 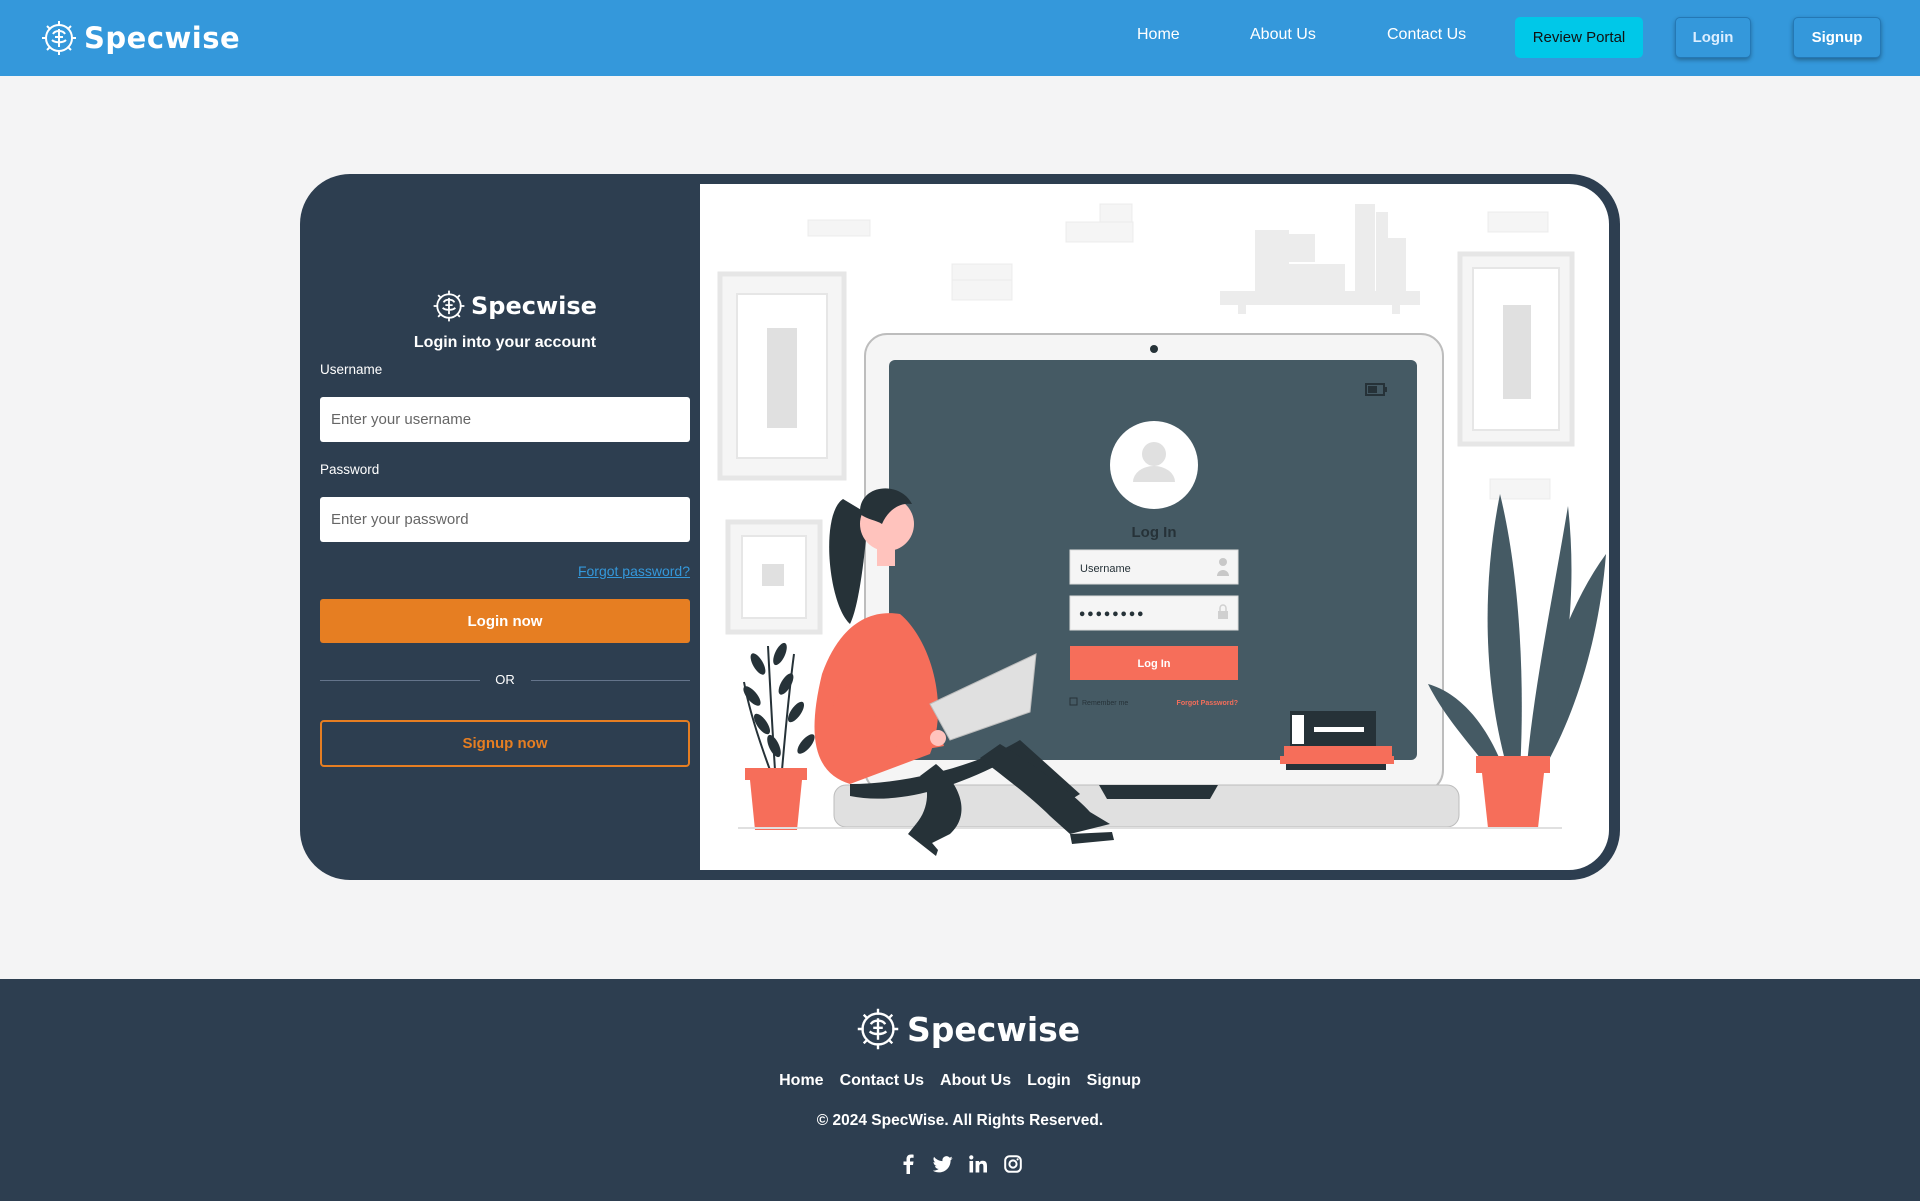 I want to click on footer-links: Home Contact Us About Us Login Signup, so click(x=960, y=1081).